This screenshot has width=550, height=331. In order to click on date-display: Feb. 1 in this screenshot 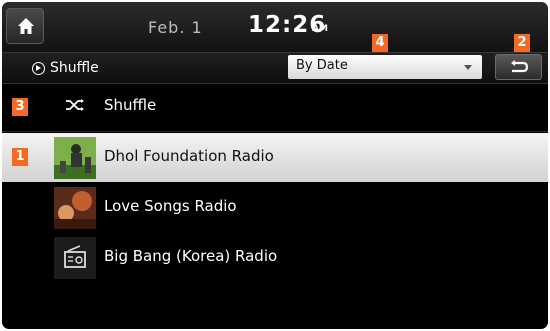, I will do `click(175, 27)`.